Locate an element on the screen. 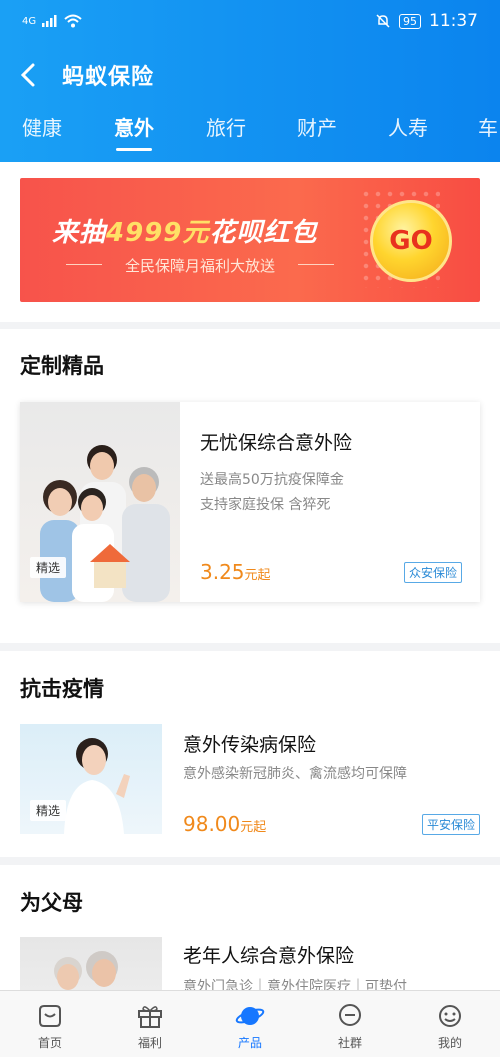 The height and width of the screenshot is (1057, 500). signal-status: 4G is located at coordinates (52, 21).